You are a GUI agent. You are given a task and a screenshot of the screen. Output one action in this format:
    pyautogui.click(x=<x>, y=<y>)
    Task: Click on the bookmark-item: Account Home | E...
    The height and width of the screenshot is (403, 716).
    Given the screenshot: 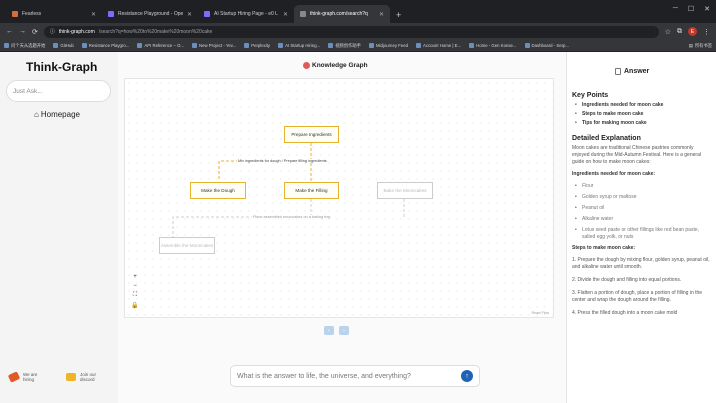 What is the action you would take?
    pyautogui.click(x=438, y=45)
    